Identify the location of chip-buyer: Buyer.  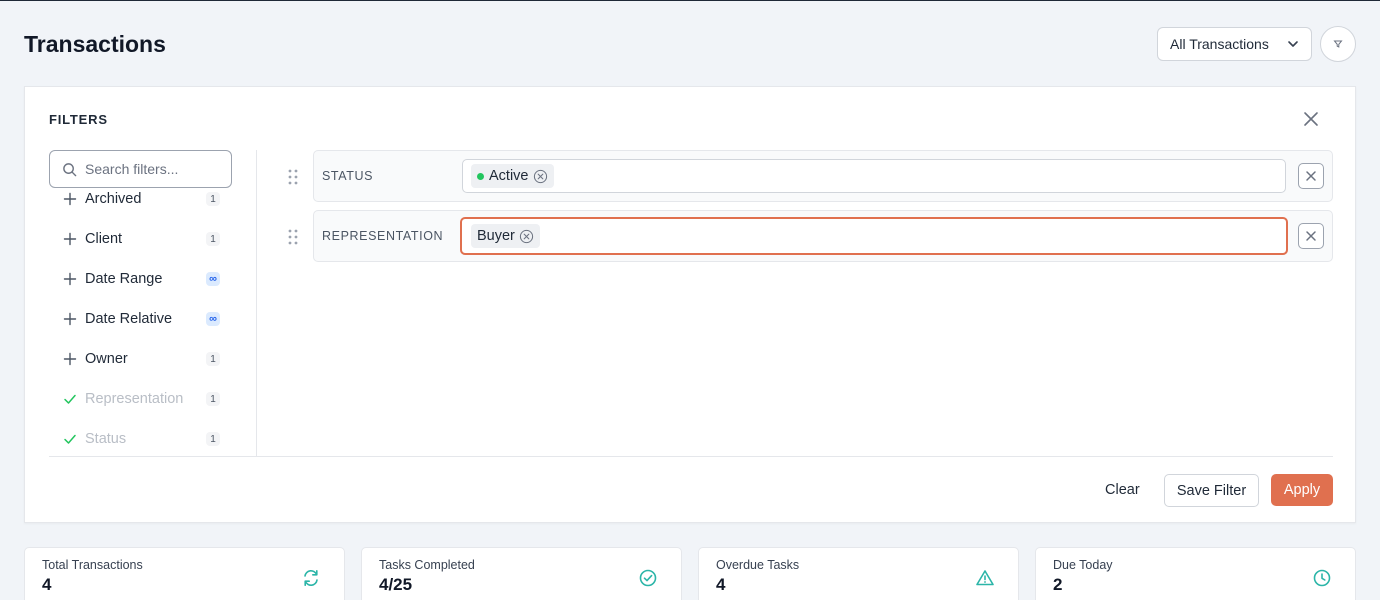
(505, 236).